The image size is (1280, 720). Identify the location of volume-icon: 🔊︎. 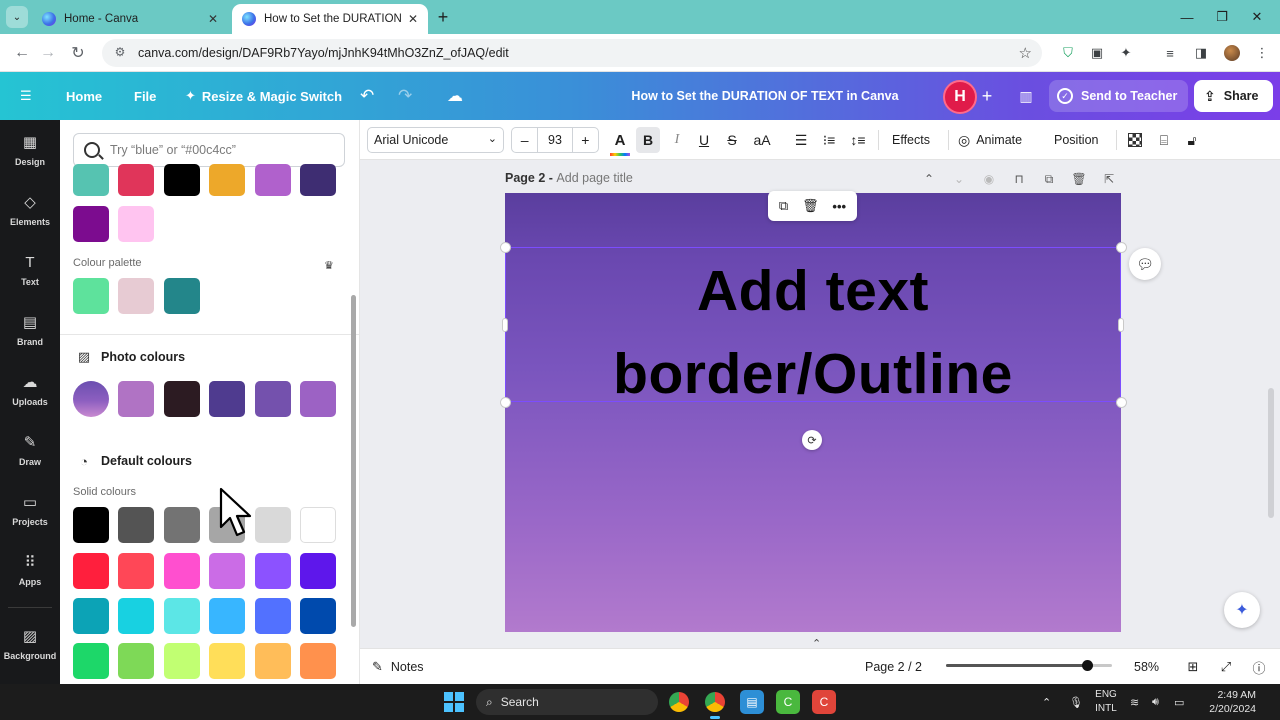
(1155, 702).